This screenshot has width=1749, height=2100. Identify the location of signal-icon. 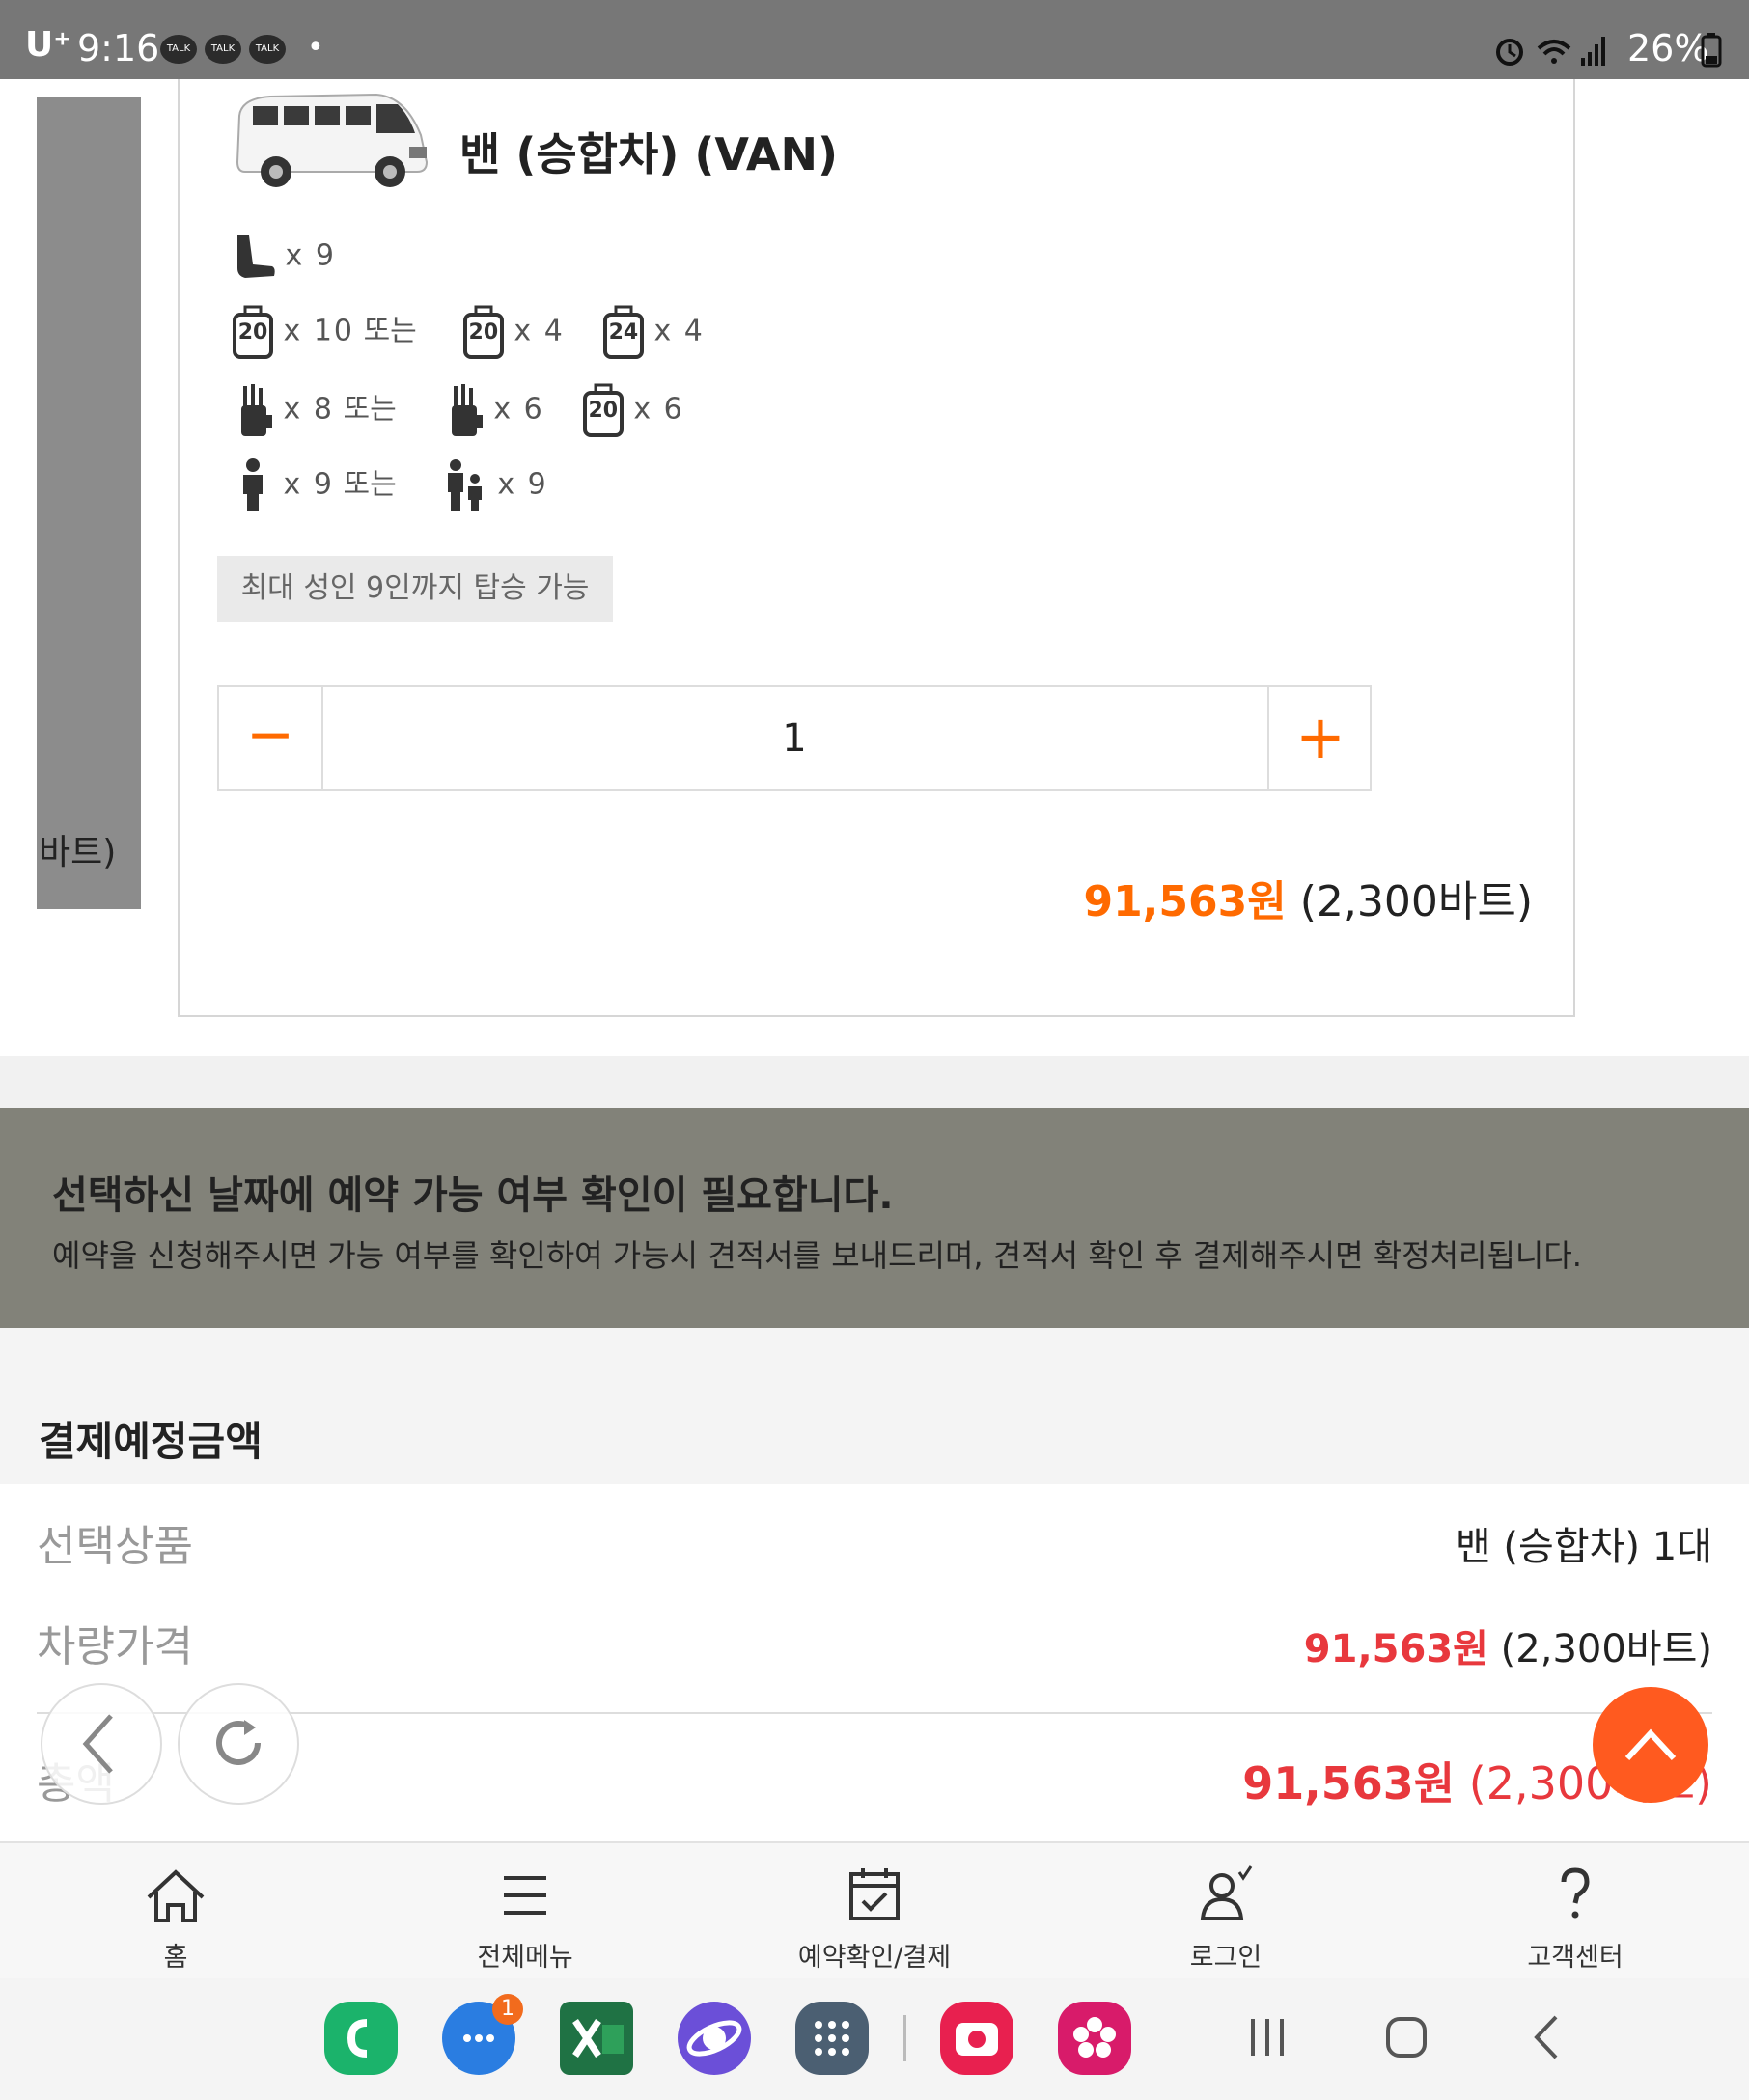
(1593, 51).